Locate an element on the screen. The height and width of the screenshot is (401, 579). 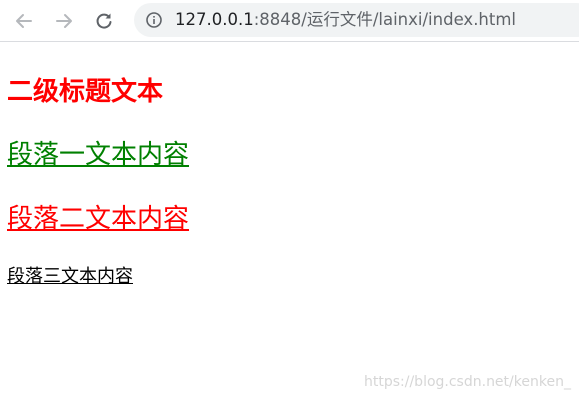
browser-toolbar: 127.0.0.1:8848/运行文件/lainxi/index.html is located at coordinates (289, 21).